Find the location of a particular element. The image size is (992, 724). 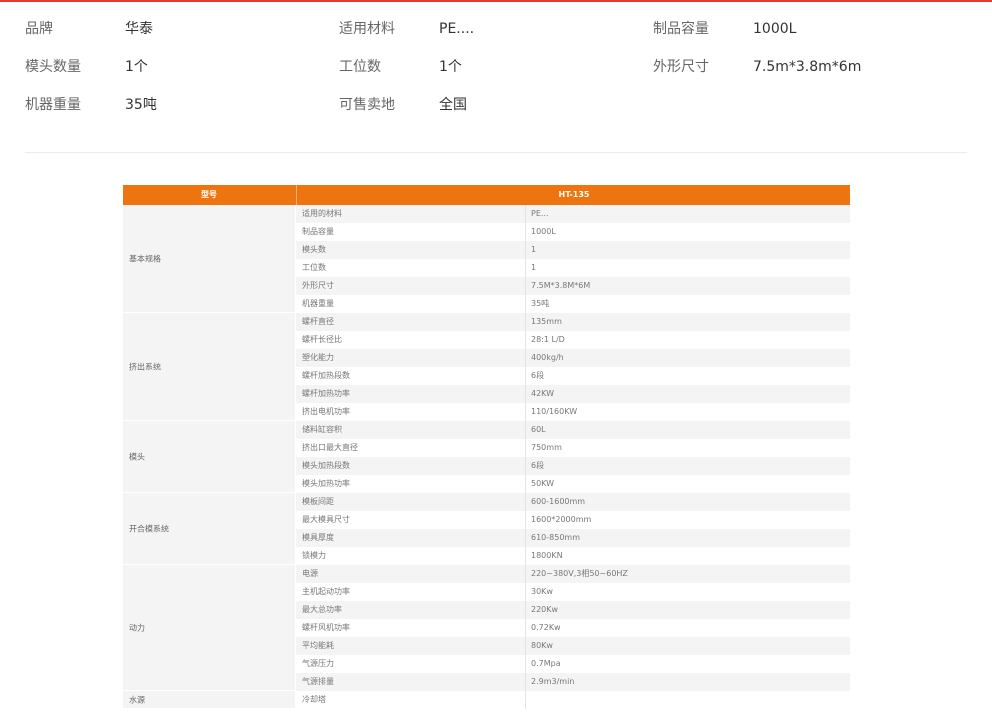

spec-item-label: 最大总功率 is located at coordinates (322, 609).